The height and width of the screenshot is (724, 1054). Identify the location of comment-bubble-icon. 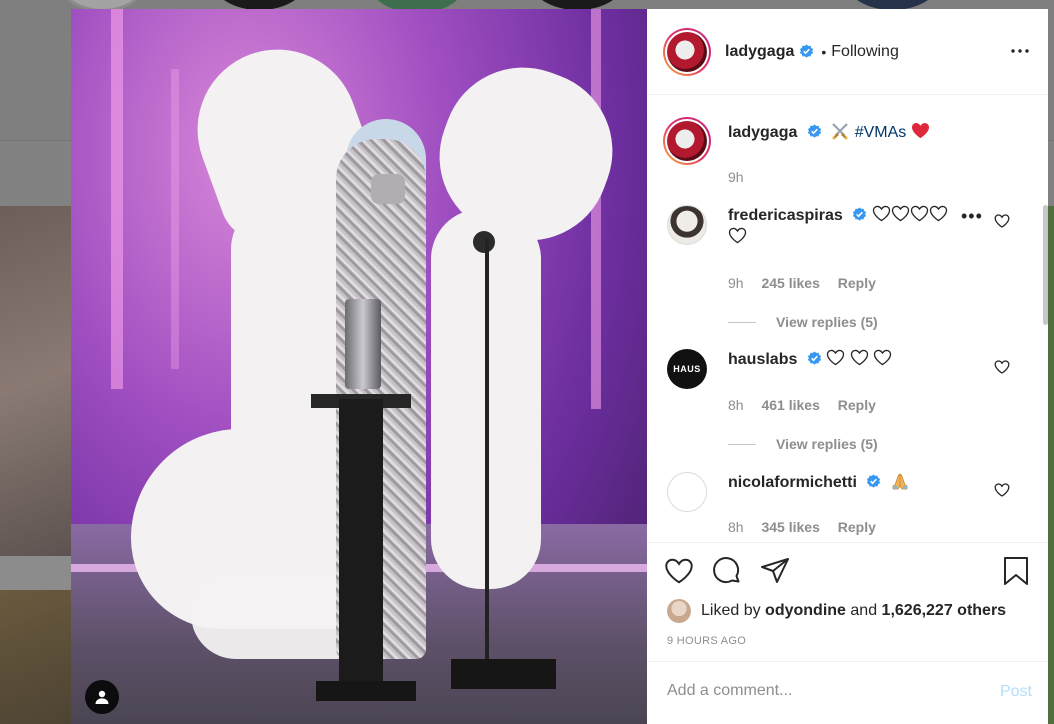
(726, 570).